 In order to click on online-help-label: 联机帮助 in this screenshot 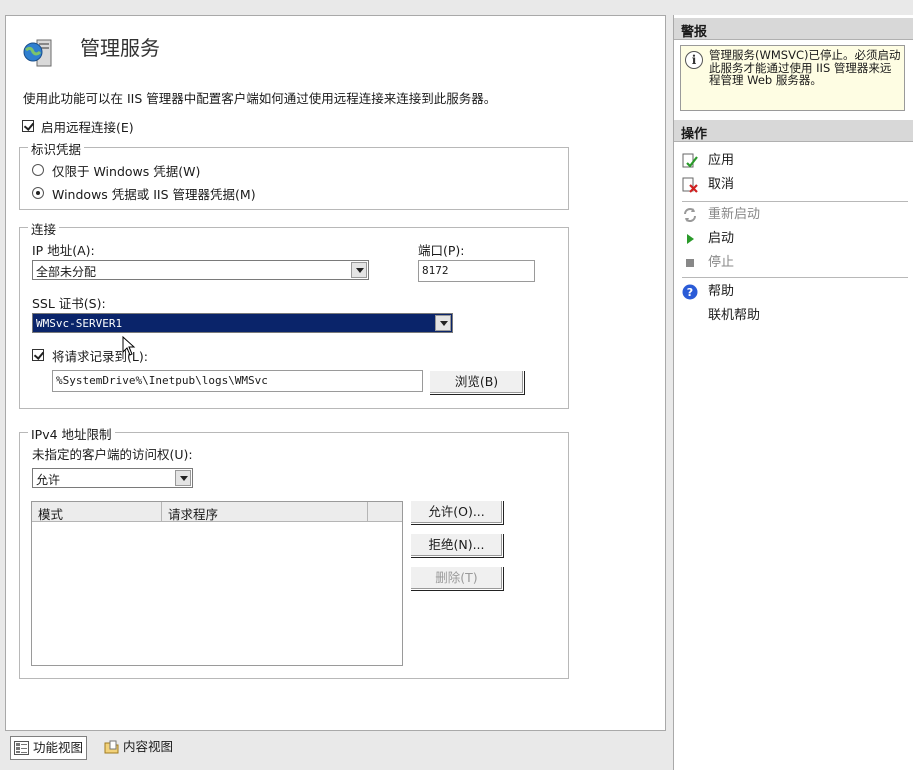, I will do `click(734, 315)`.